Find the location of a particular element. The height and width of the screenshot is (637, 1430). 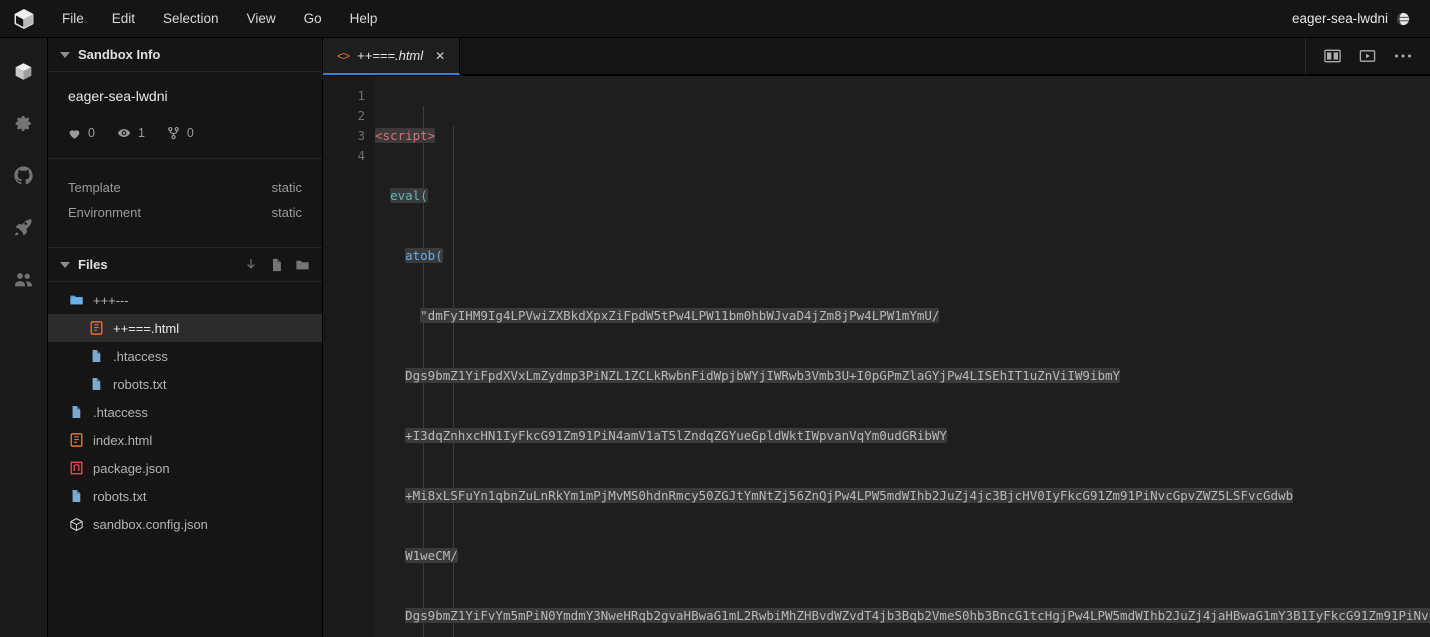

code-brackets-icon: <> is located at coordinates (343, 55).